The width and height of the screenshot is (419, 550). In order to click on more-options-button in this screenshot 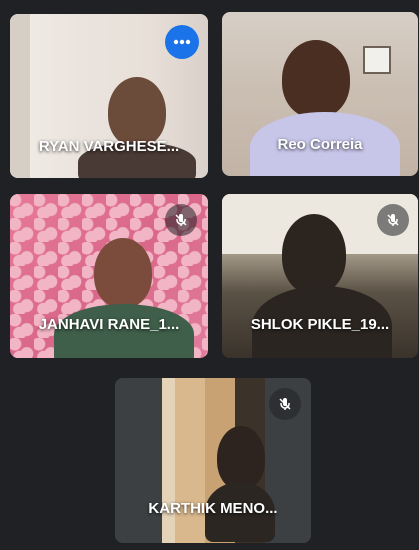, I will do `click(182, 42)`.